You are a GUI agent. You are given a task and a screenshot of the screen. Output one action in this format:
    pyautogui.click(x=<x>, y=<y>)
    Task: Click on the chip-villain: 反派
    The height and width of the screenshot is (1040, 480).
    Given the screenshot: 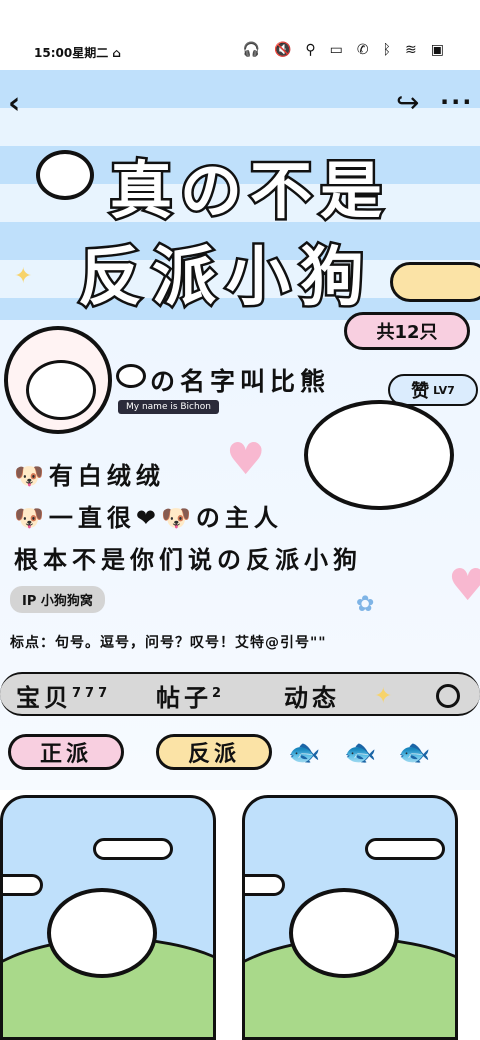 What is the action you would take?
    pyautogui.click(x=214, y=752)
    